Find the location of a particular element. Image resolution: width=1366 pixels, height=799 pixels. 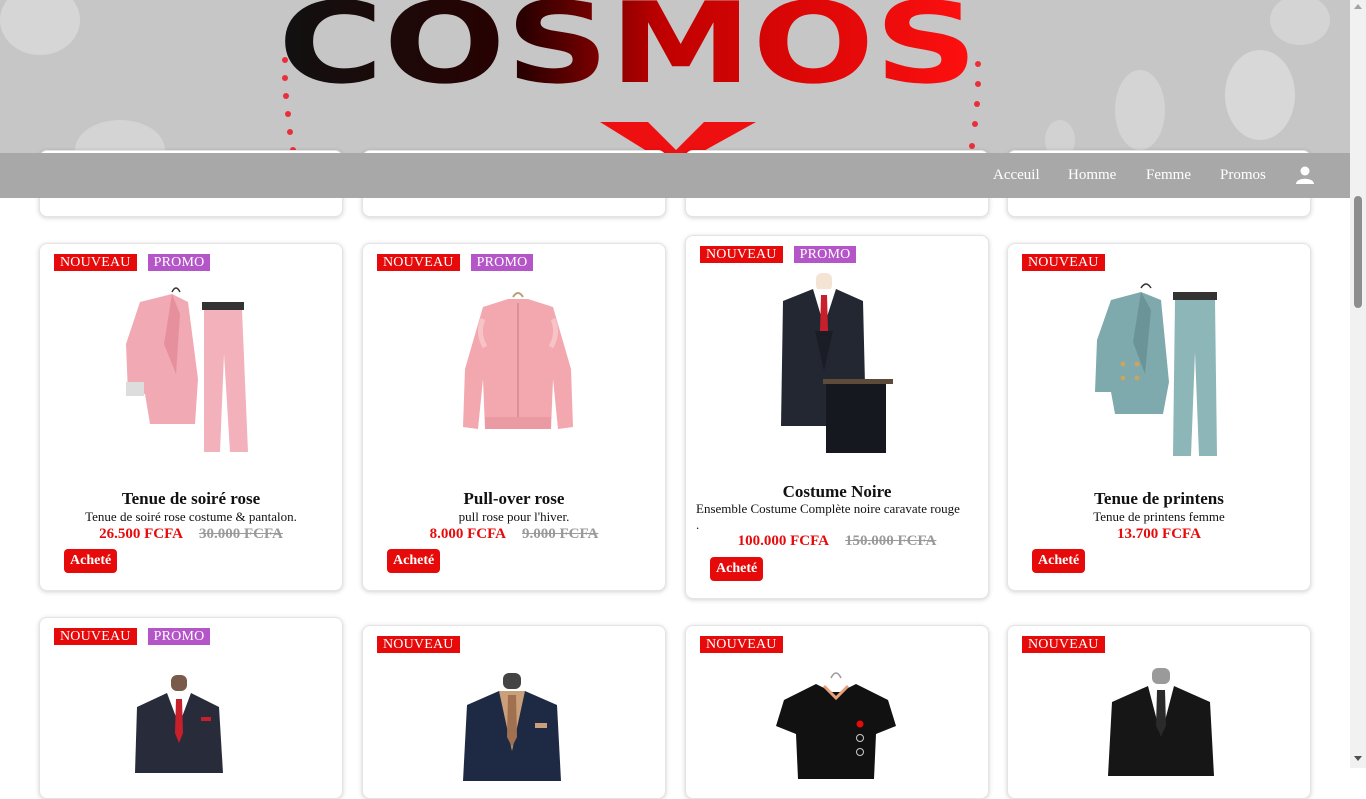

nav-link-homme: Homme is located at coordinates (1092, 175).